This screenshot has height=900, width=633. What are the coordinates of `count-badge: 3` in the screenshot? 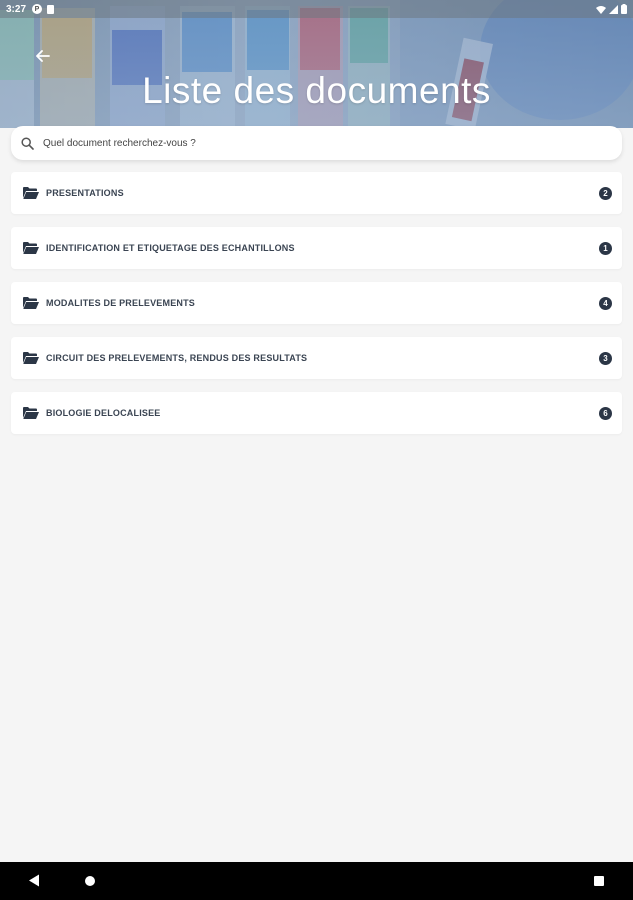 It's located at (605, 358).